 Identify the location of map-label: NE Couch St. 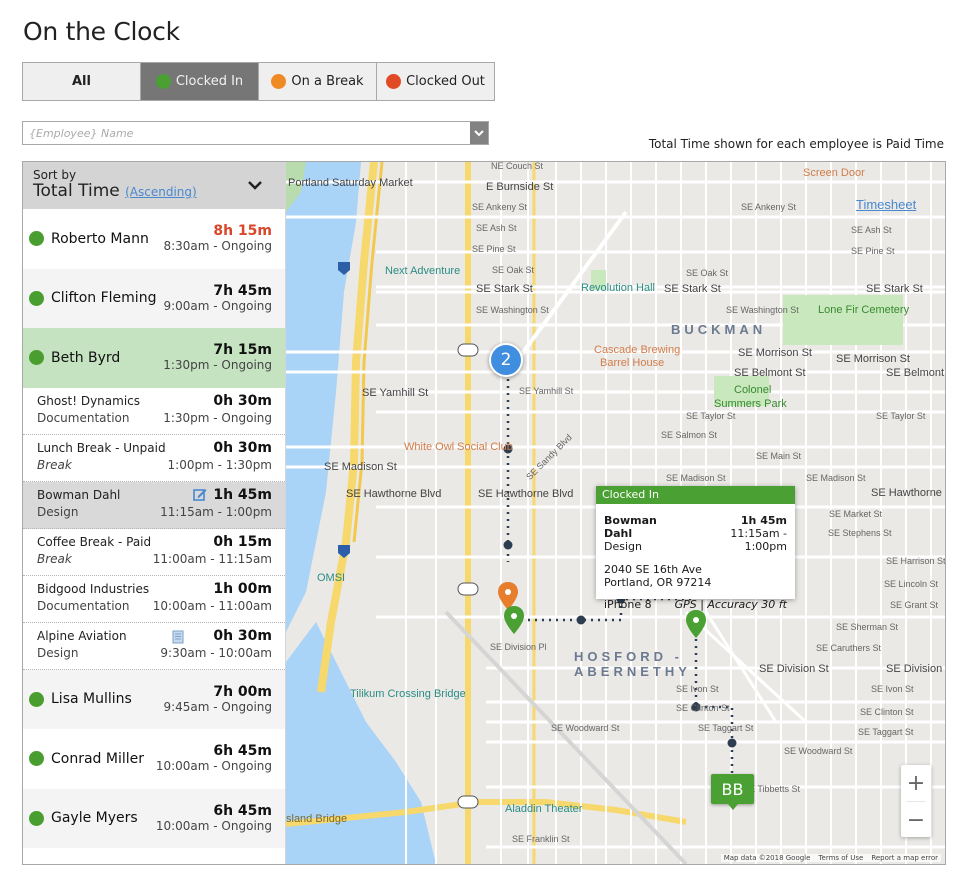
(517, 166).